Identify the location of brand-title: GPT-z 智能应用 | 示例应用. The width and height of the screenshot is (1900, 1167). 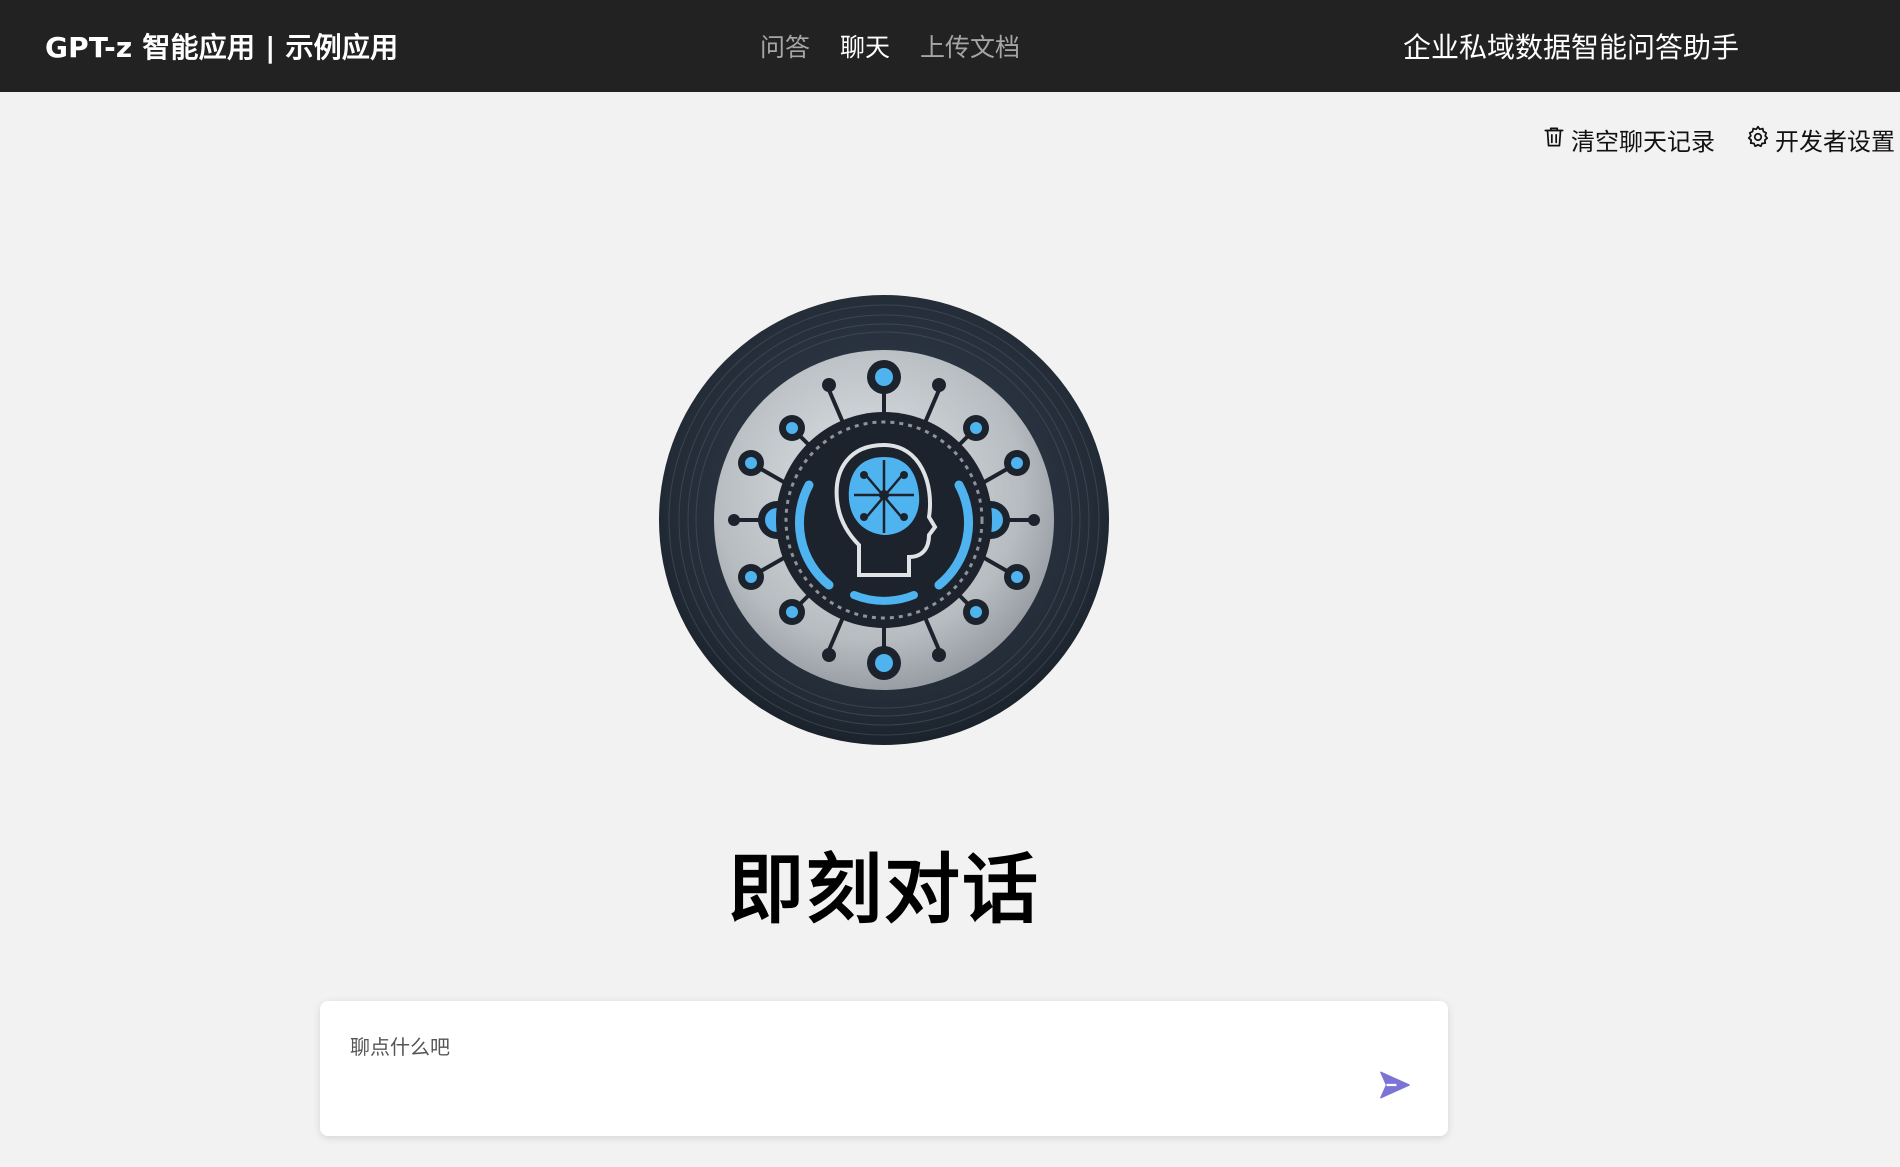
(222, 47).